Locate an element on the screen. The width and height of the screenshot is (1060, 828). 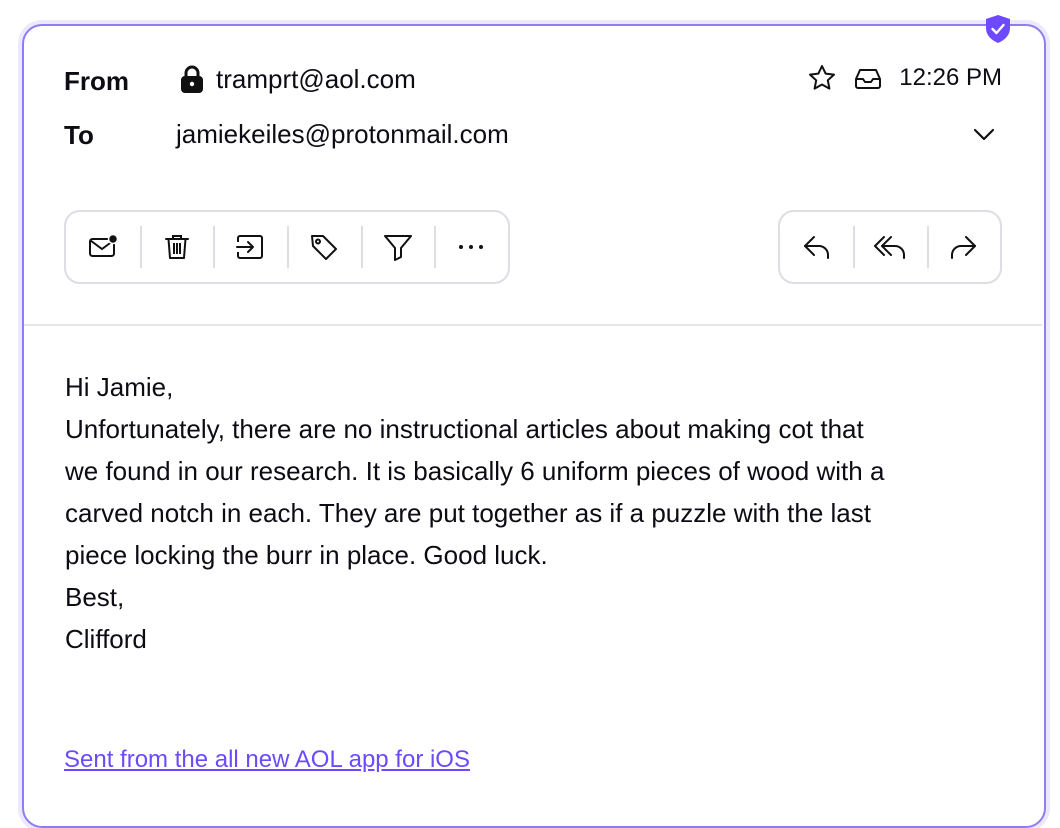
star-icon is located at coordinates (822, 78).